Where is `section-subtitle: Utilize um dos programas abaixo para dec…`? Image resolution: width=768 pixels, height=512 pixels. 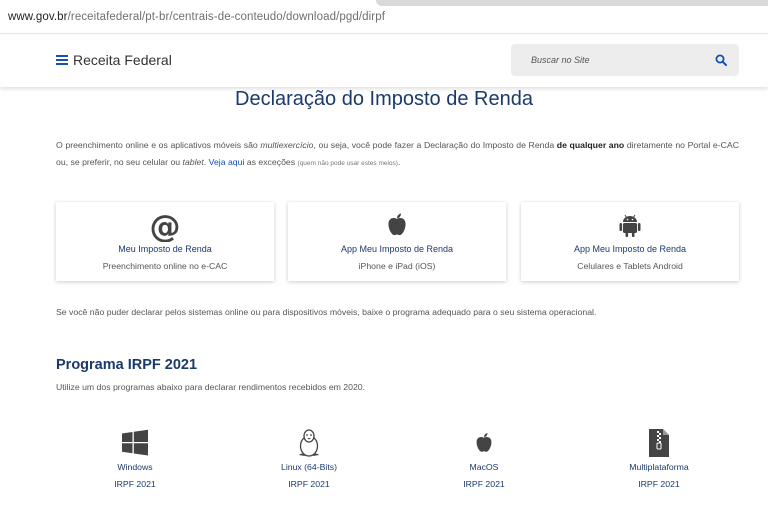 section-subtitle: Utilize um dos programas abaixo para dec… is located at coordinates (211, 387).